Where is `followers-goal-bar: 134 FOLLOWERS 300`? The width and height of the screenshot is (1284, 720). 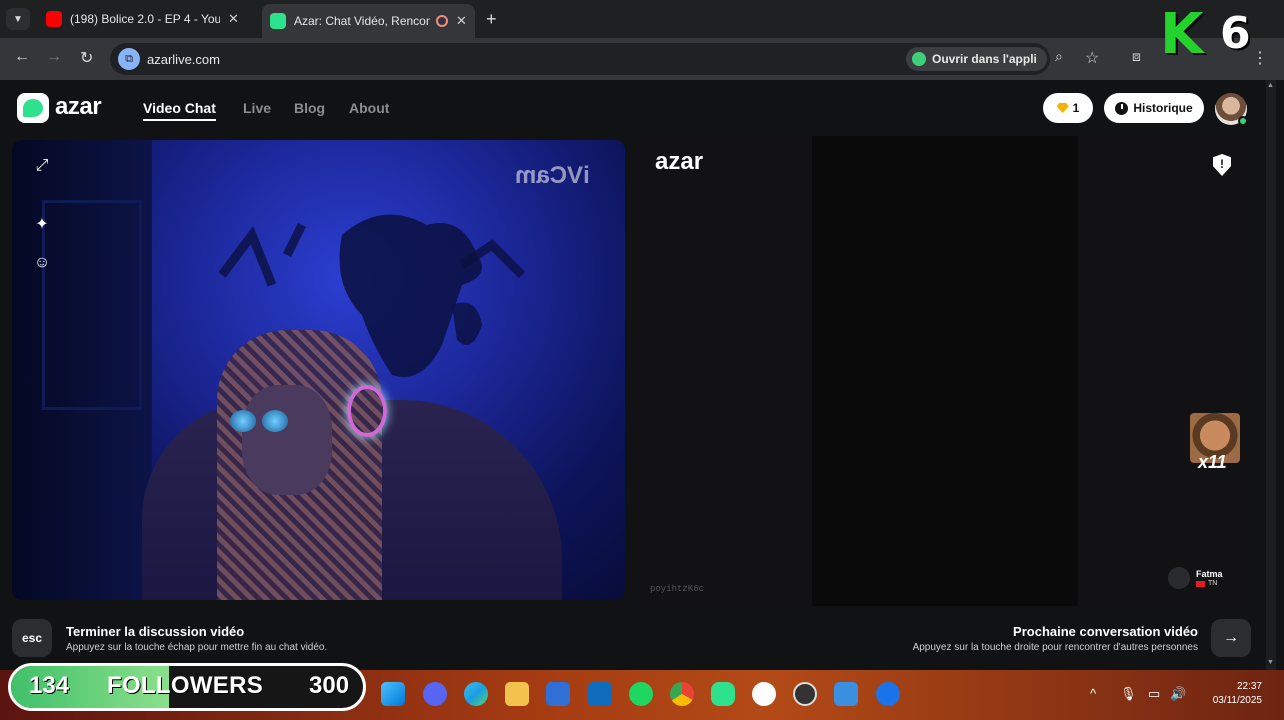 followers-goal-bar: 134 FOLLOWERS 300 is located at coordinates (187, 687).